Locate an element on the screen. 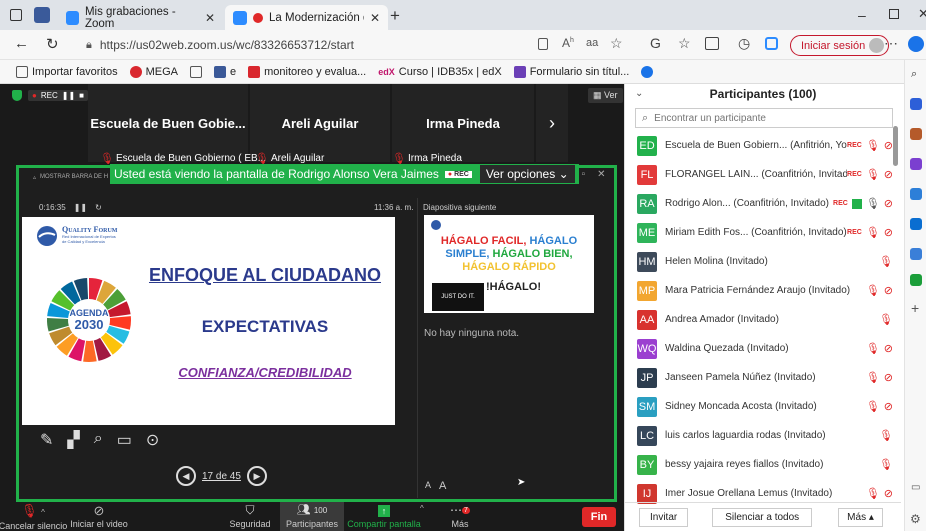  share-screen-button: ↑ Compartir pantalla is located at coordinates (384, 515).